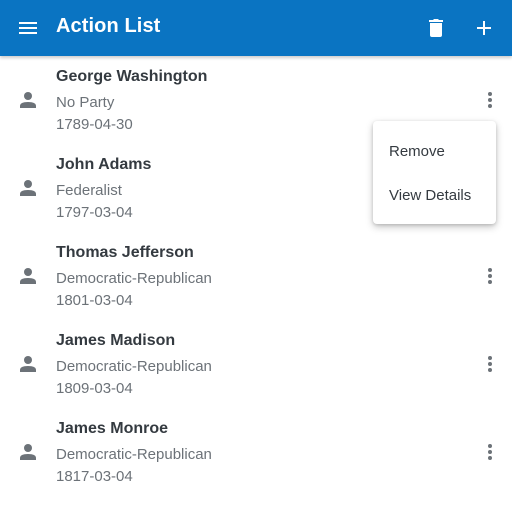 The width and height of the screenshot is (512, 512). What do you see at coordinates (125, 252) in the screenshot?
I see `item-name: Thomas Jefferson` at bounding box center [125, 252].